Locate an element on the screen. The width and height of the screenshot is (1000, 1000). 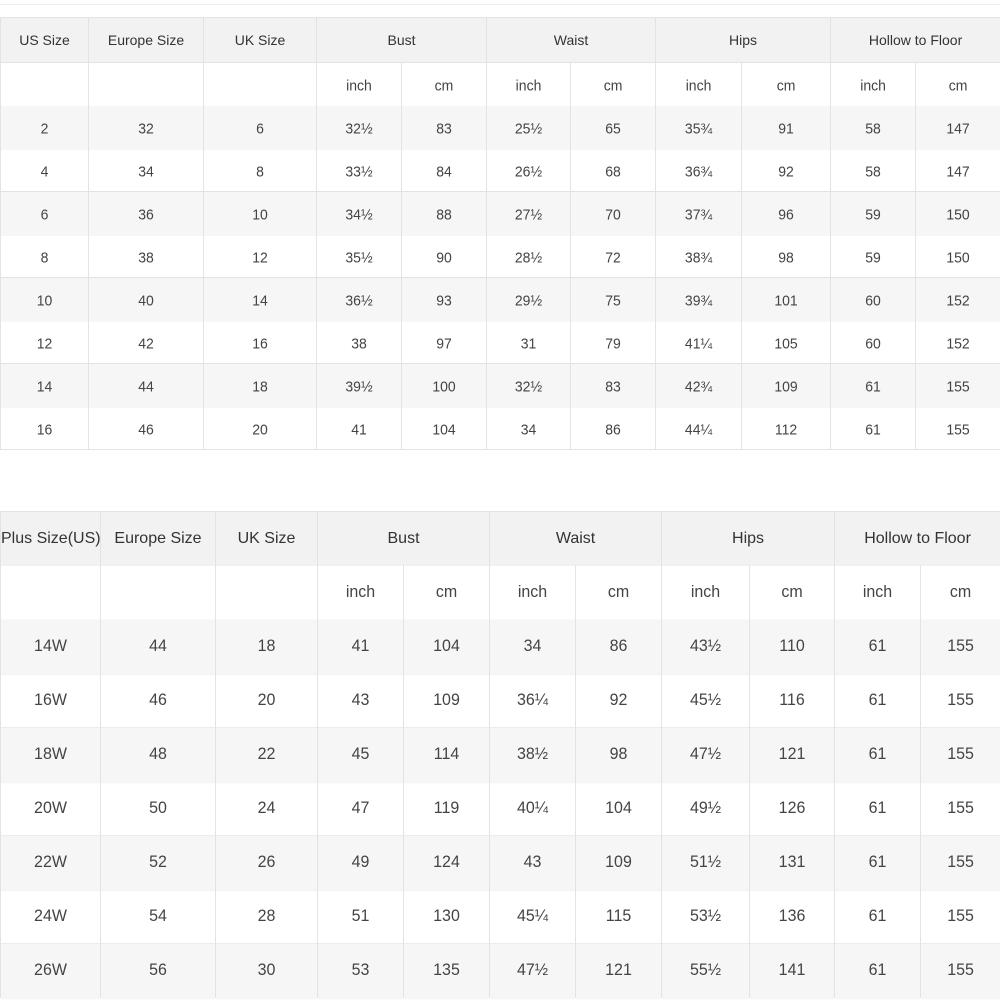
table-cell: 58 is located at coordinates (873, 127).